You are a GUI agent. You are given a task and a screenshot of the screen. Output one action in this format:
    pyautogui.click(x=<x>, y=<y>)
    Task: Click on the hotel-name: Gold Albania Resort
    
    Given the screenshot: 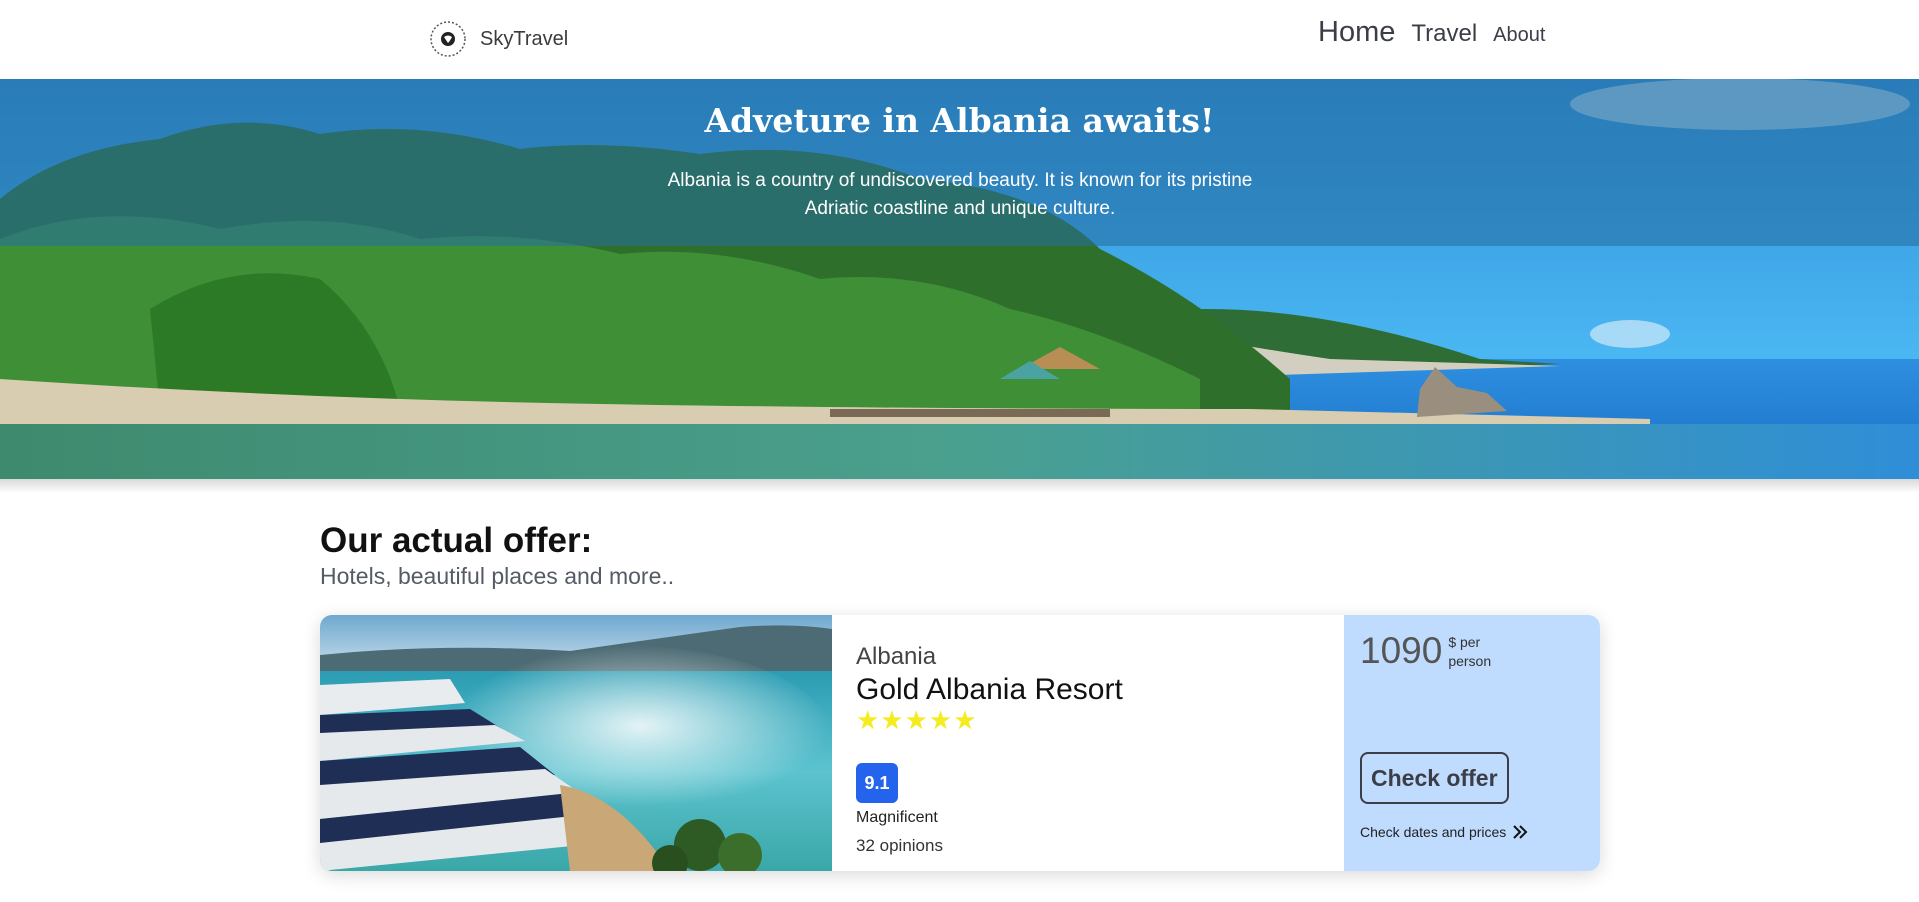 What is the action you would take?
    pyautogui.click(x=989, y=690)
    